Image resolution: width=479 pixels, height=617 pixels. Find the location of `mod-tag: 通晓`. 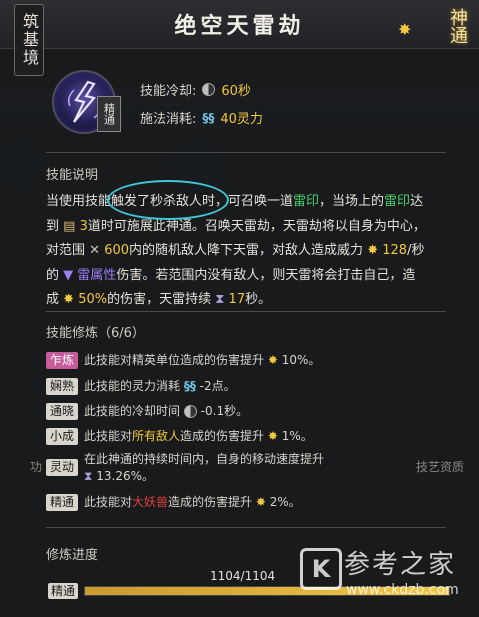

mod-tag: 通晓 is located at coordinates (62, 411).